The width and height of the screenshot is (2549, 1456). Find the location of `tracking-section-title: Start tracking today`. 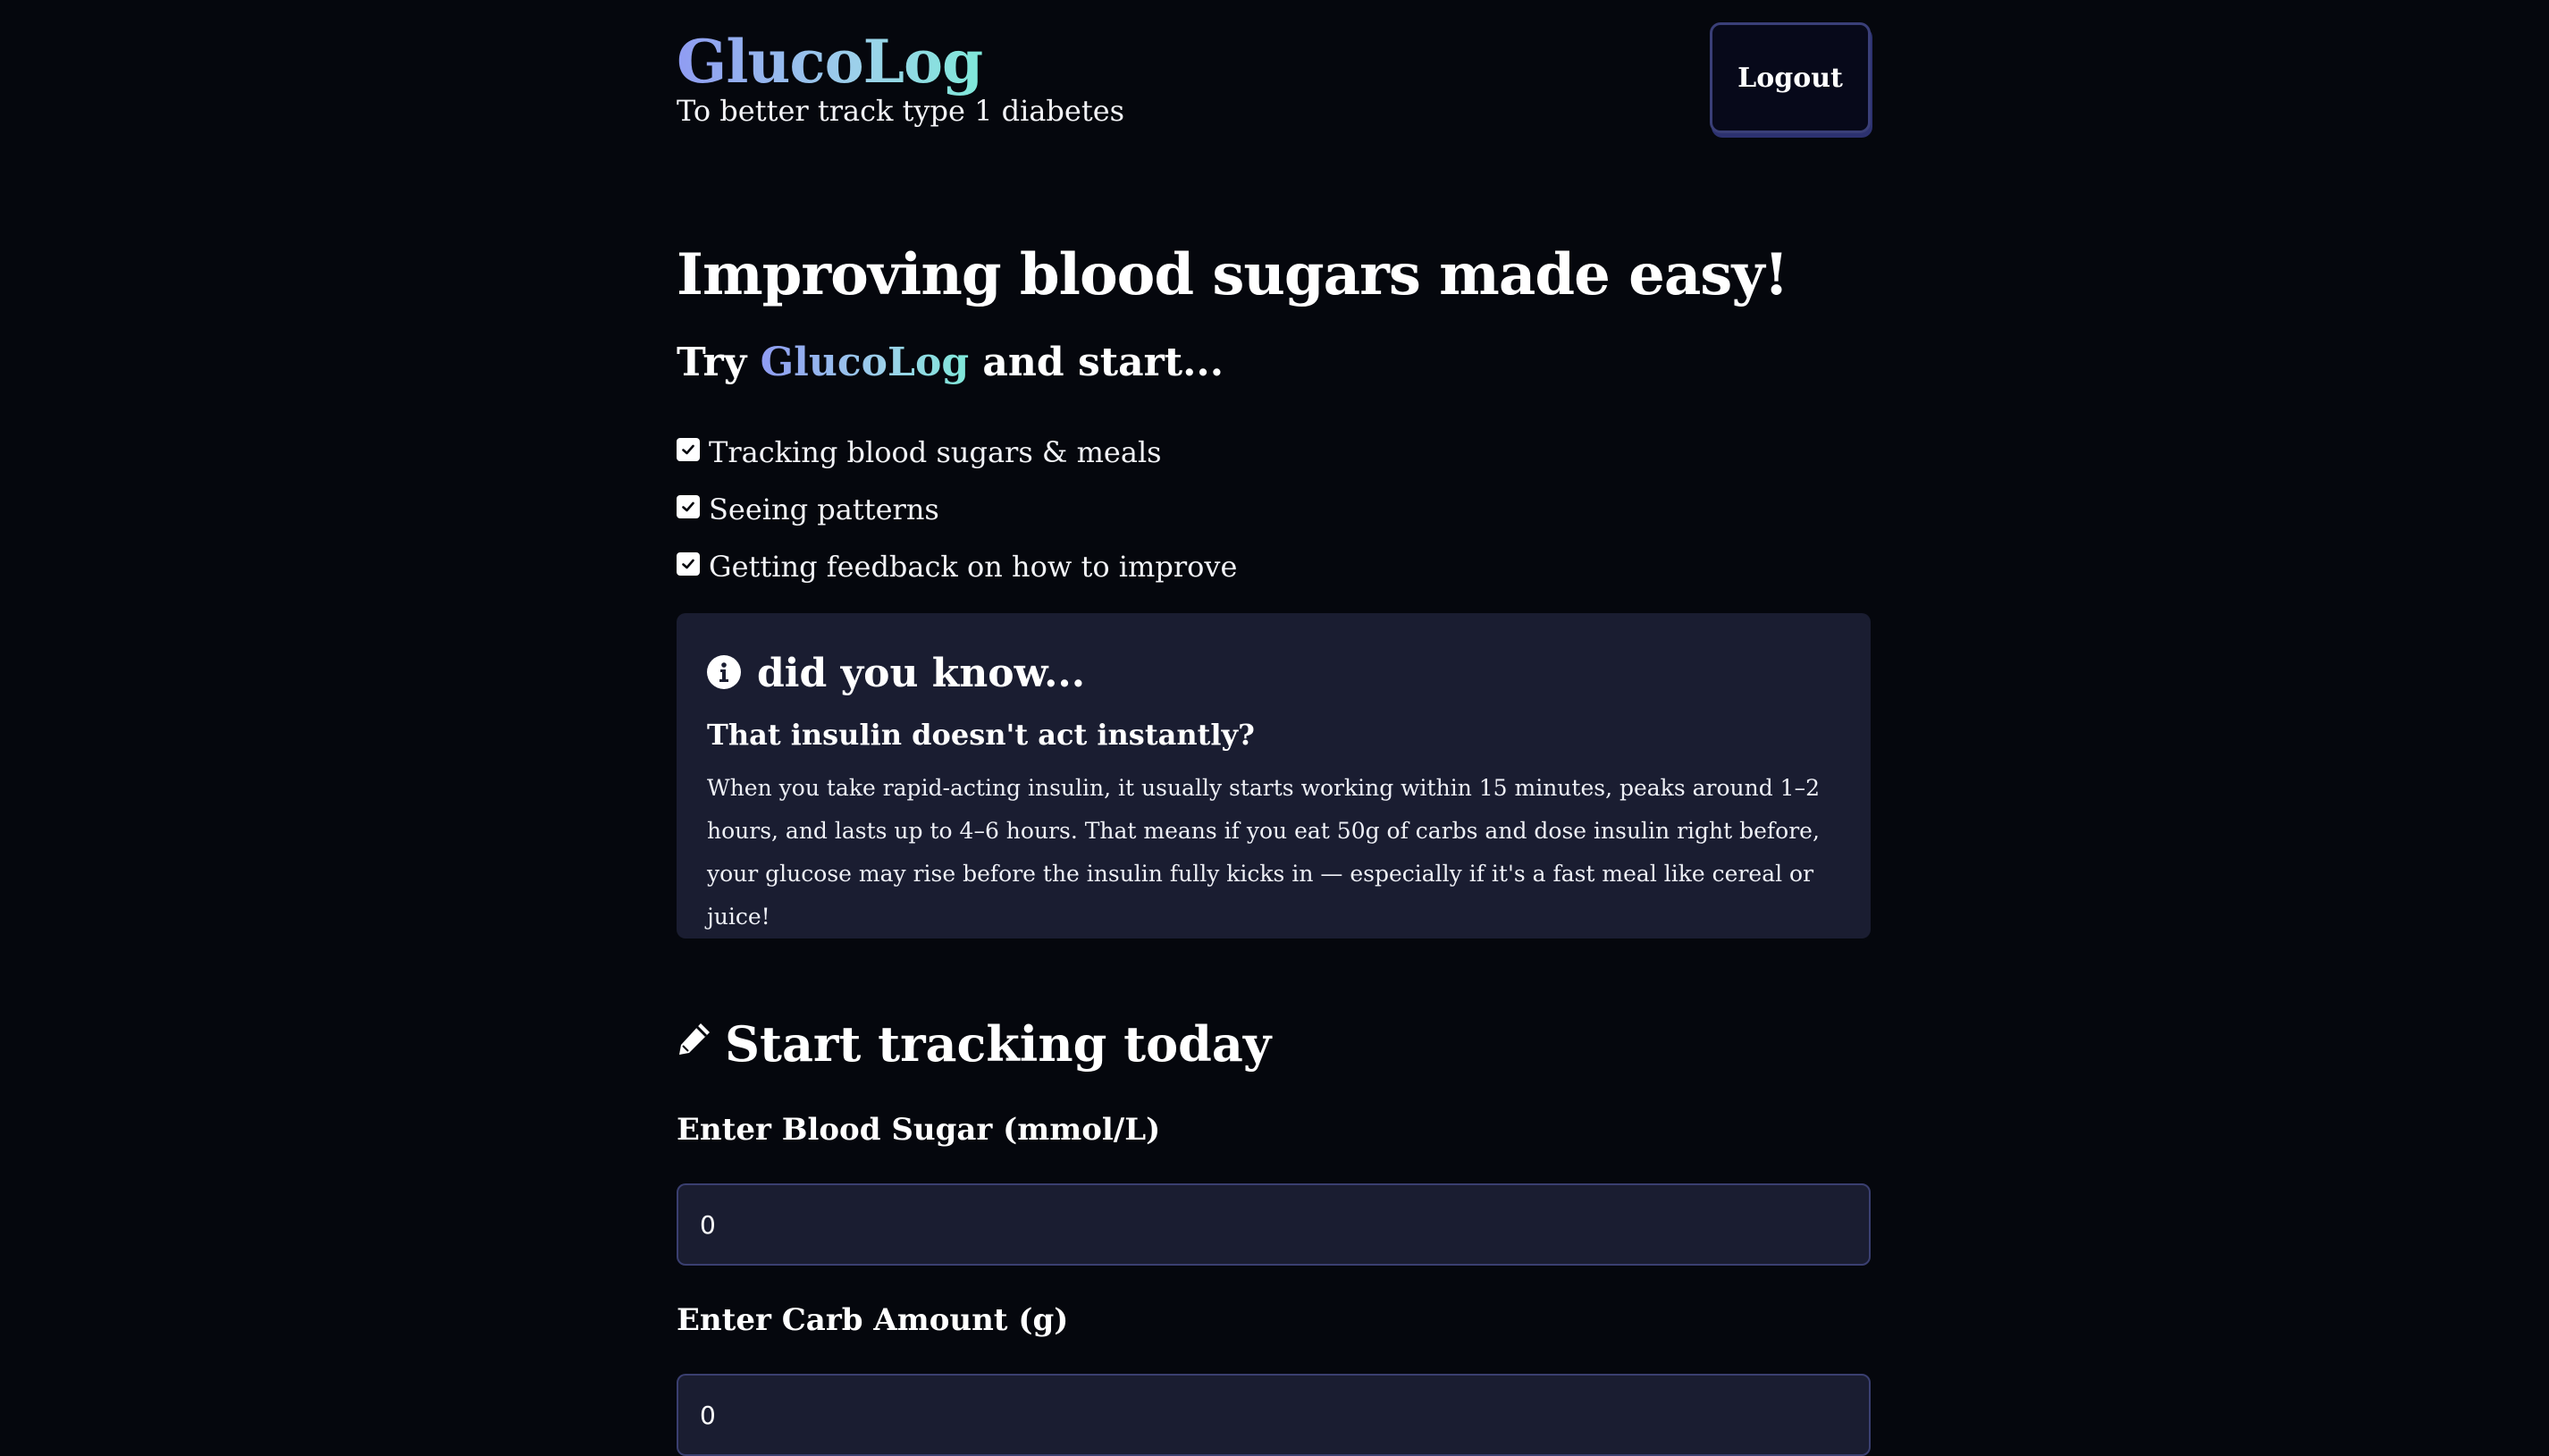

tracking-section-title: Start tracking today is located at coordinates (974, 1044).